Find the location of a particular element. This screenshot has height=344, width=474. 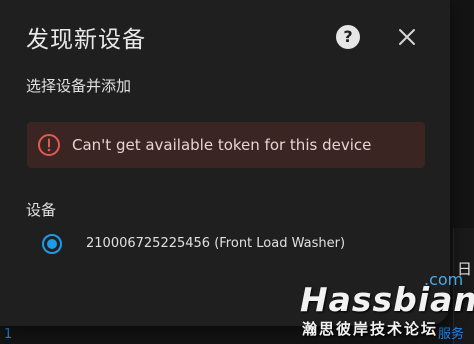

dialog-subtitle: 选择设备并添加 is located at coordinates (79, 86).